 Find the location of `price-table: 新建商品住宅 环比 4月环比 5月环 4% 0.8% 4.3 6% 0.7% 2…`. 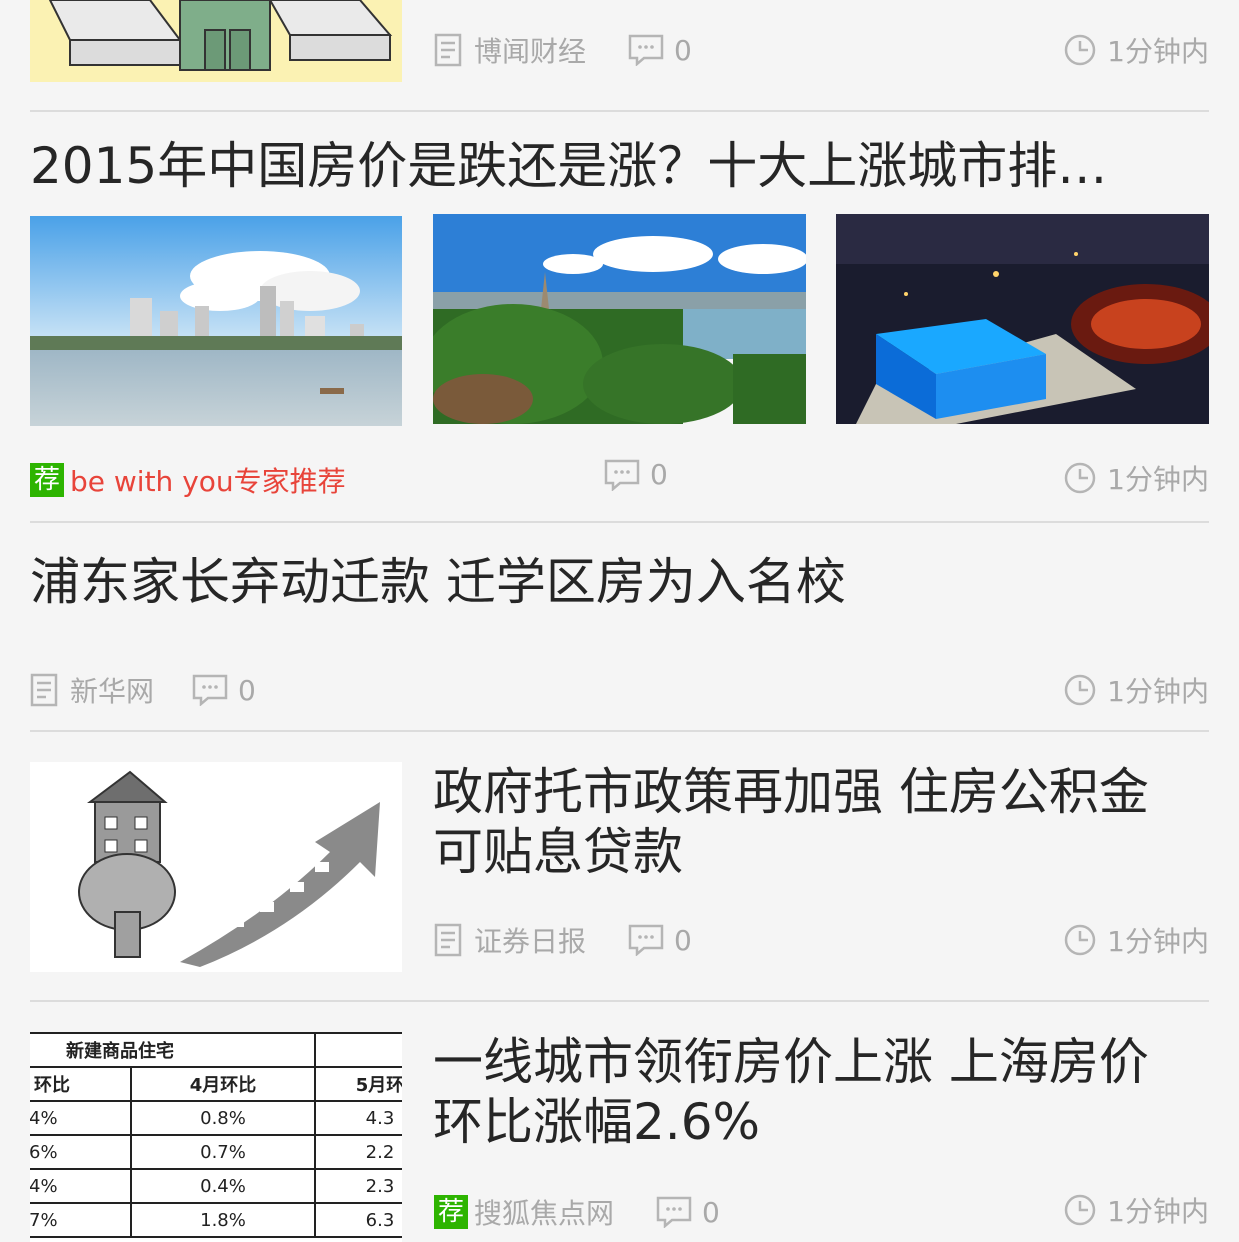

price-table: 新建商品住宅 环比 4月环比 5月环 4% 0.8% 4.3 6% 0.7% 2… is located at coordinates (216, 1135).